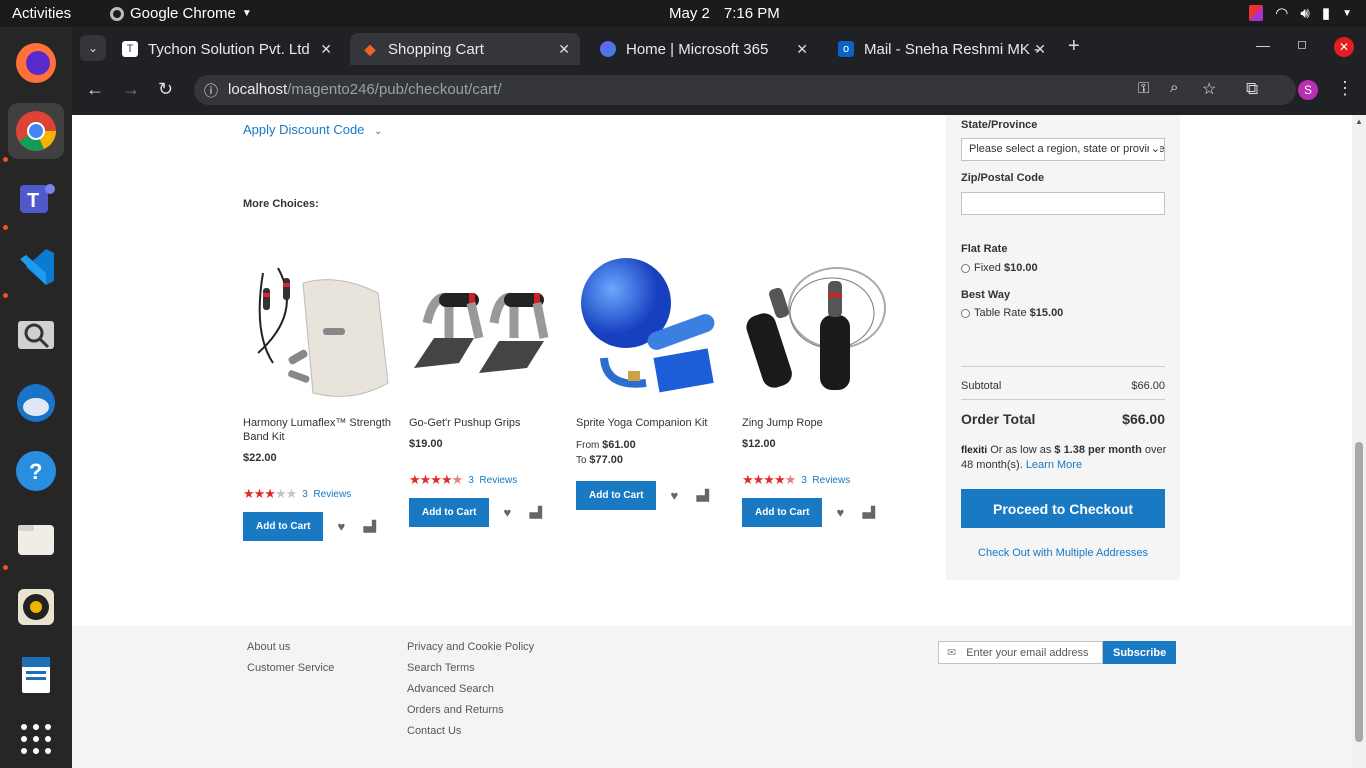  Describe the element at coordinates (318, 430) in the screenshot. I see `product-name: Harmony Lumaflex™ Strength Band Kit` at that location.